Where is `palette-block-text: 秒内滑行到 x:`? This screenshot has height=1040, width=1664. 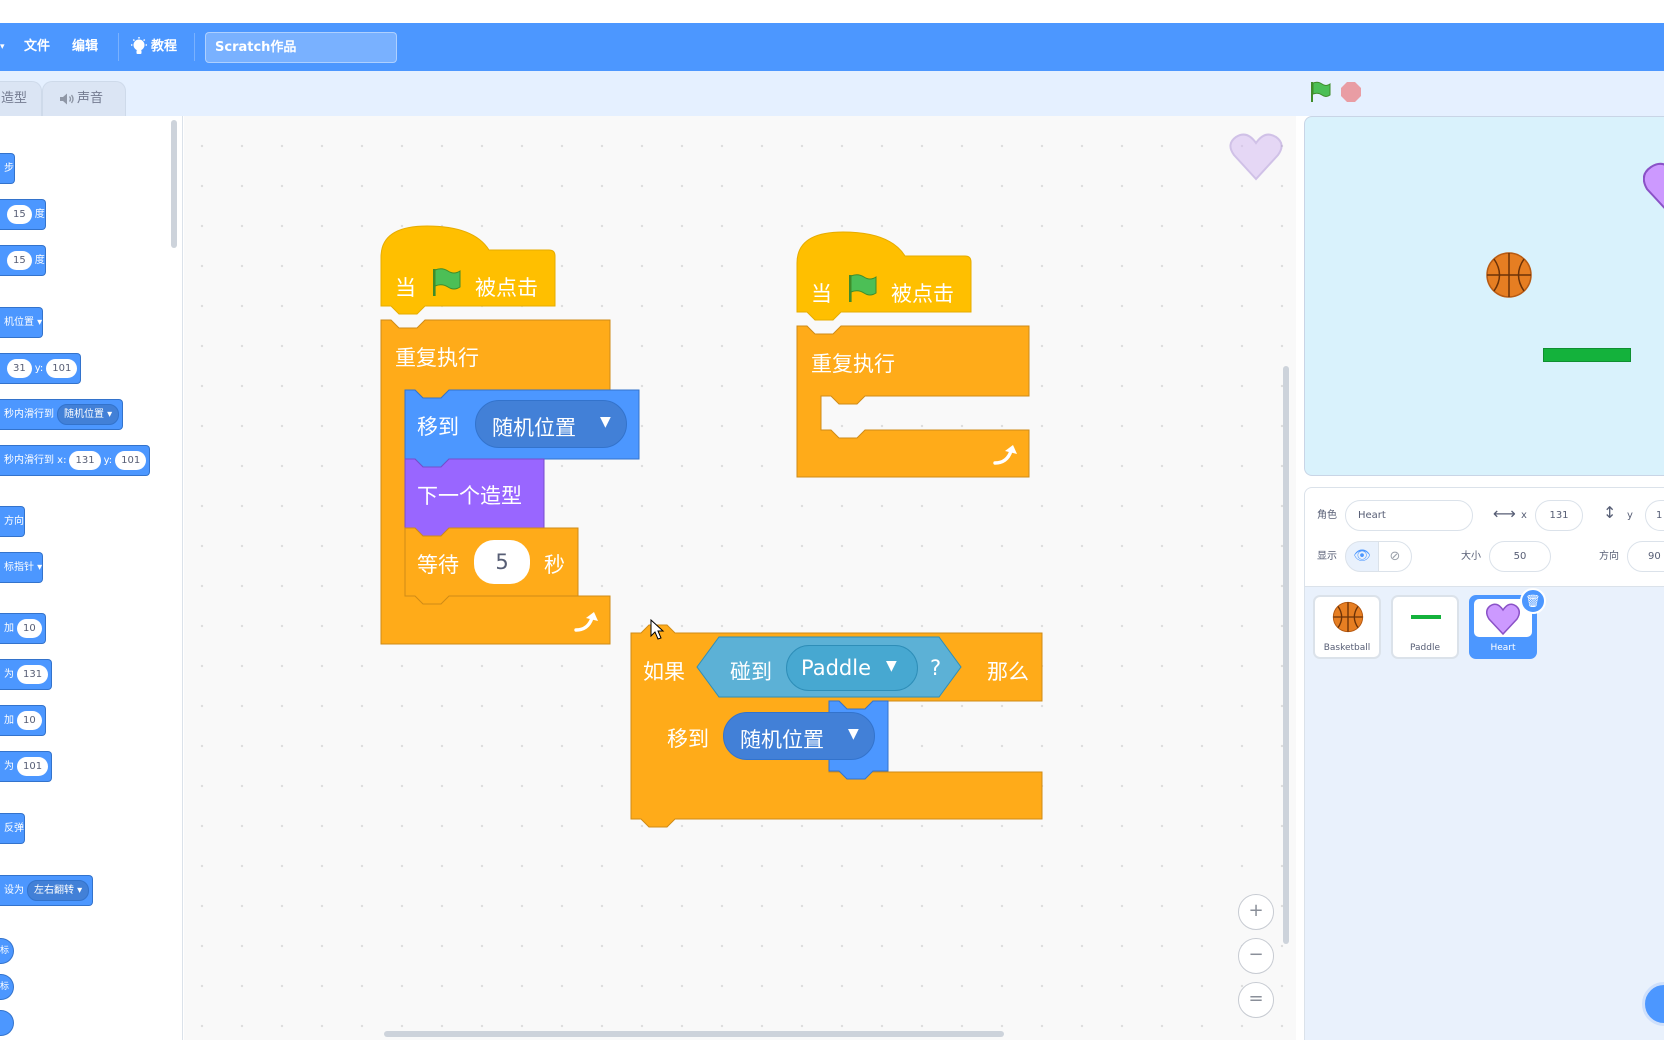 palette-block-text: 秒内滑行到 x: is located at coordinates (35, 460).